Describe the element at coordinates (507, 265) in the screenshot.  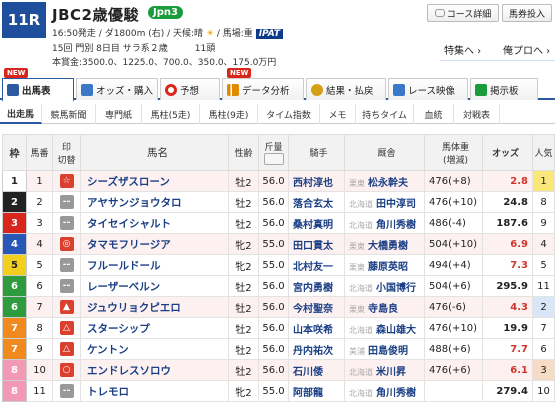
I see `odds-cell: 7.3` at that location.